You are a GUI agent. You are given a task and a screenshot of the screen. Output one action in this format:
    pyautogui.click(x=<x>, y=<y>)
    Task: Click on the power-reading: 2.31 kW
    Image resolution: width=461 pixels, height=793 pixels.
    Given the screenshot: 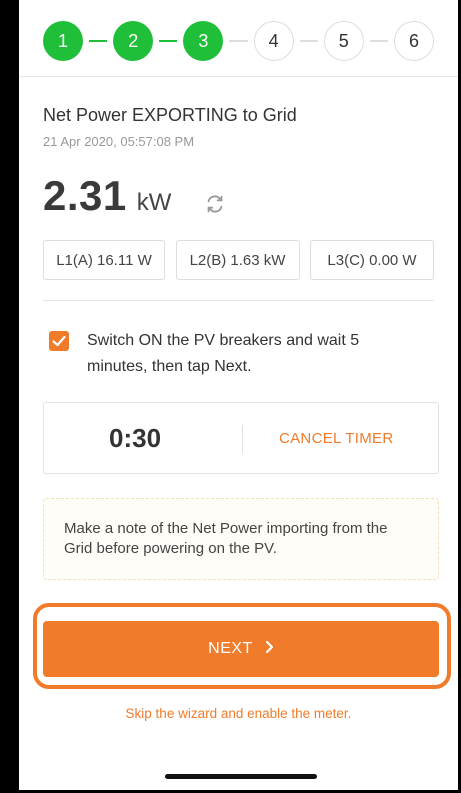 What is the action you would take?
    pyautogui.click(x=107, y=196)
    